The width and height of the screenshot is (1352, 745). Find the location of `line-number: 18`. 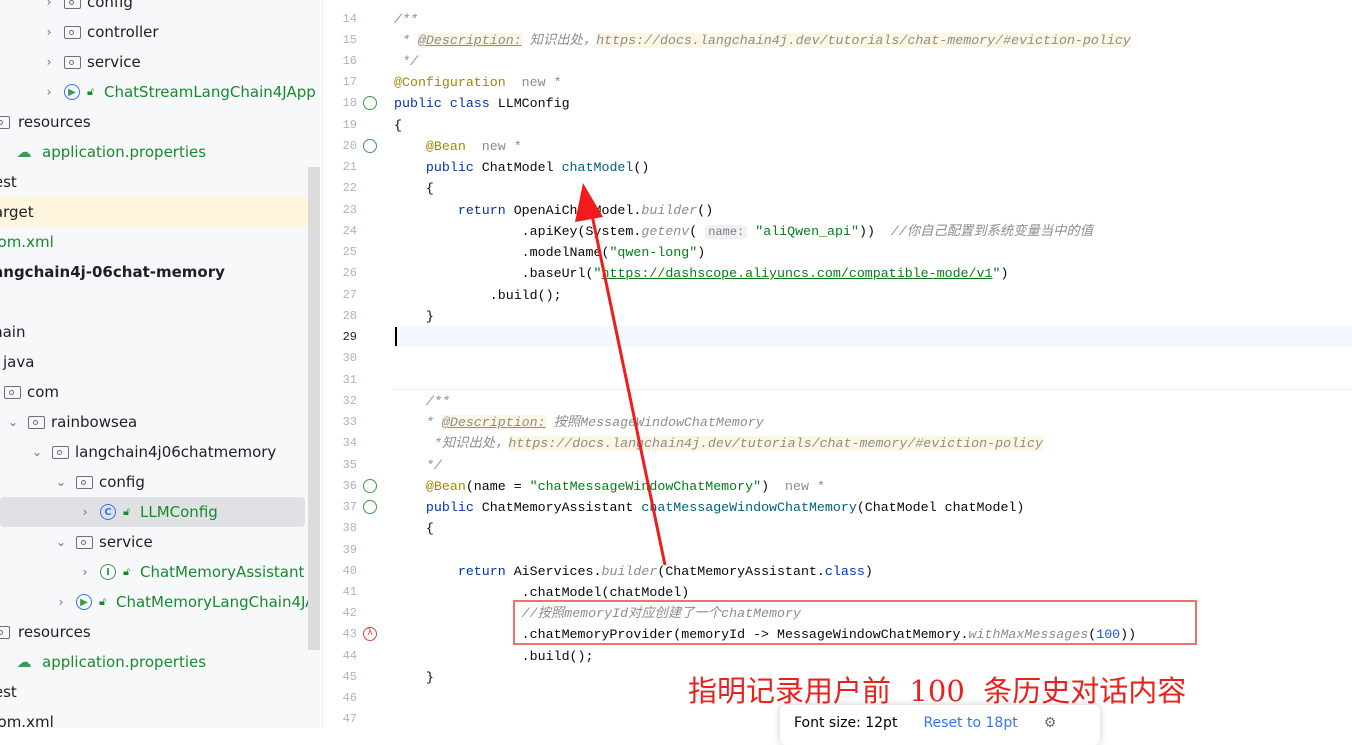

line-number: 18 is located at coordinates (349, 103).